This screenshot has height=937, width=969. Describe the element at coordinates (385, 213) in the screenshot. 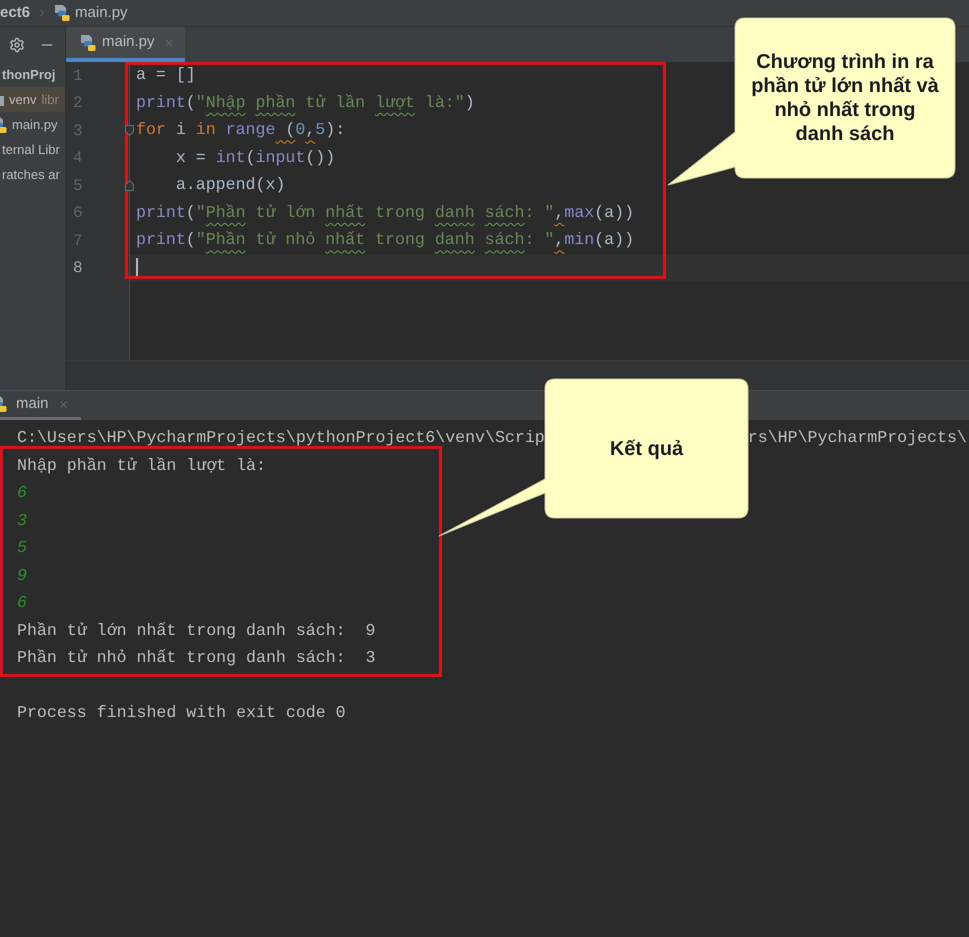

I see `code-line: print("Phần tử lớn nhất trong danh sách: ",max(a))` at that location.